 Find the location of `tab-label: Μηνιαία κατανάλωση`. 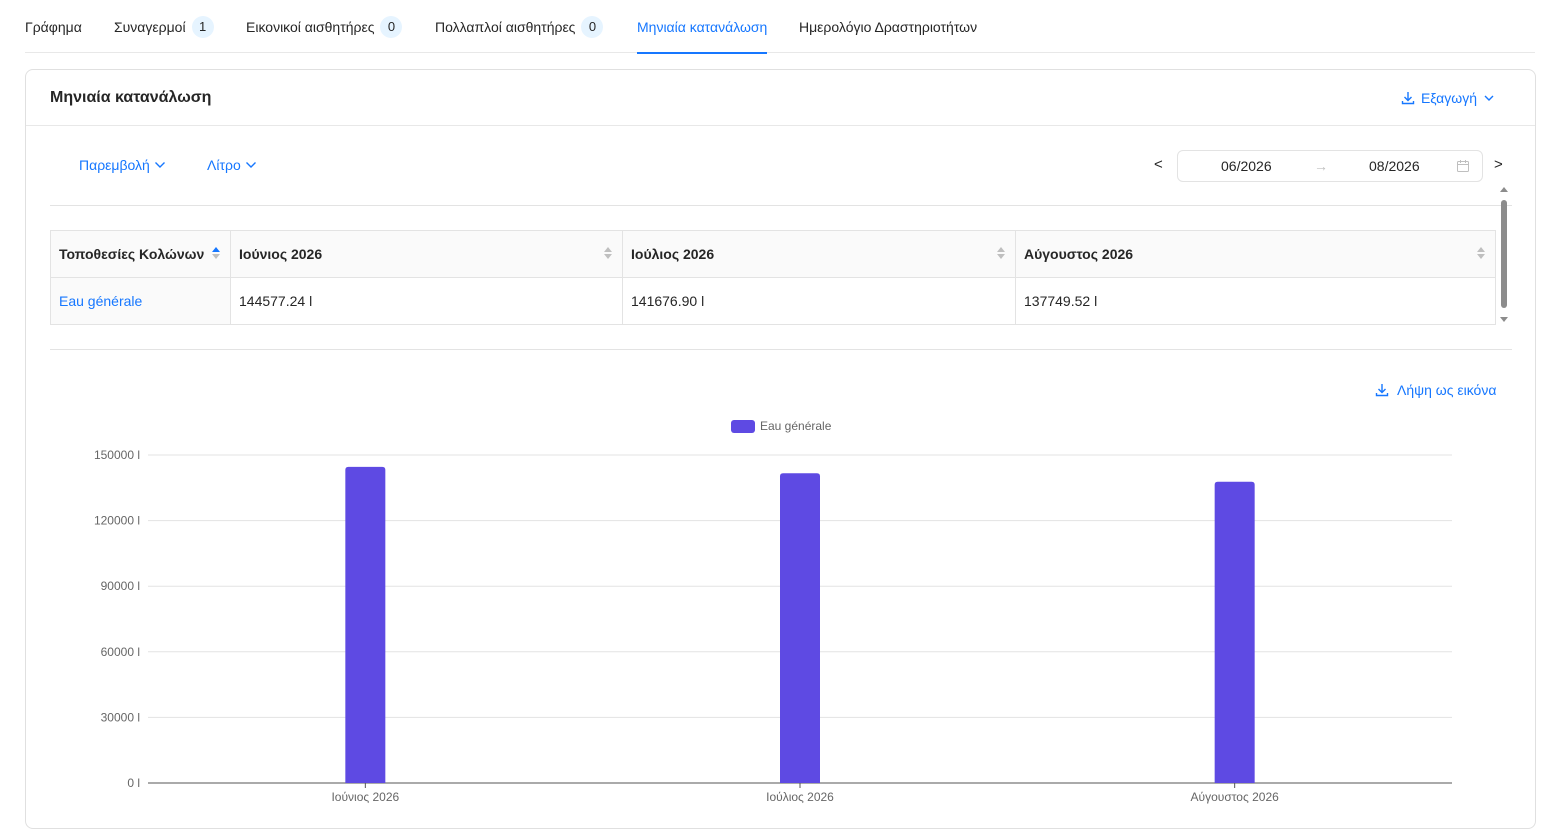

tab-label: Μηνιαία κατανάλωση is located at coordinates (702, 26).